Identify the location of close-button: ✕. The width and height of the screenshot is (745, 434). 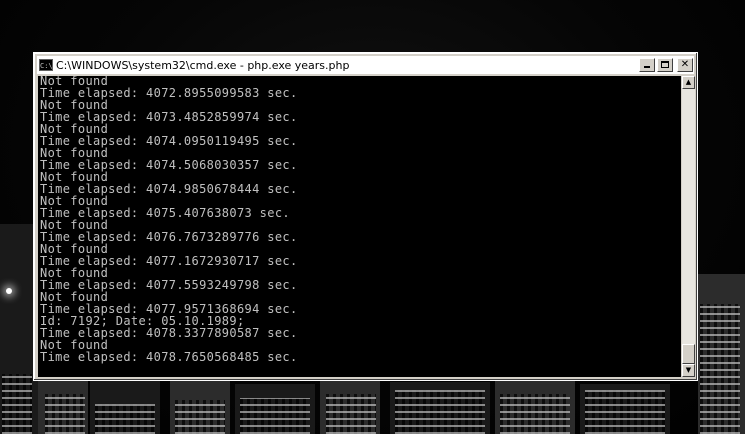
(685, 65).